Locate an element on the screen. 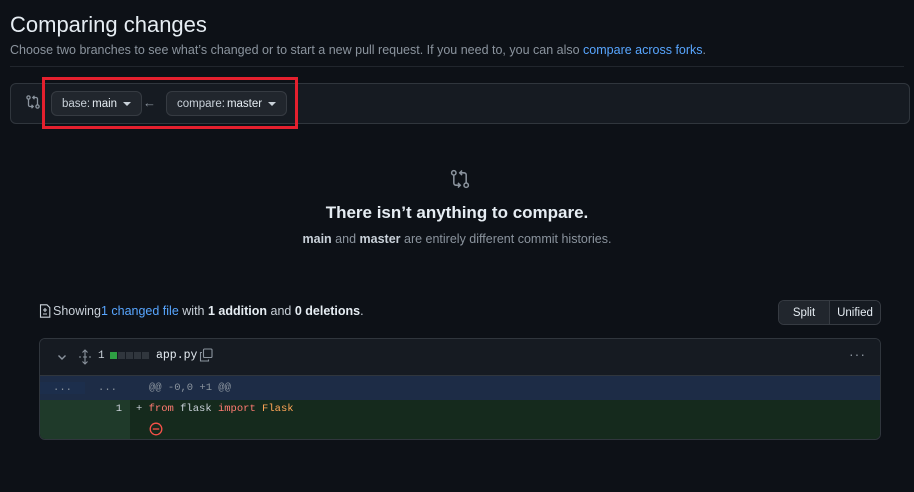 This screenshot has width=914, height=492. diffstat-bar is located at coordinates (129, 355).